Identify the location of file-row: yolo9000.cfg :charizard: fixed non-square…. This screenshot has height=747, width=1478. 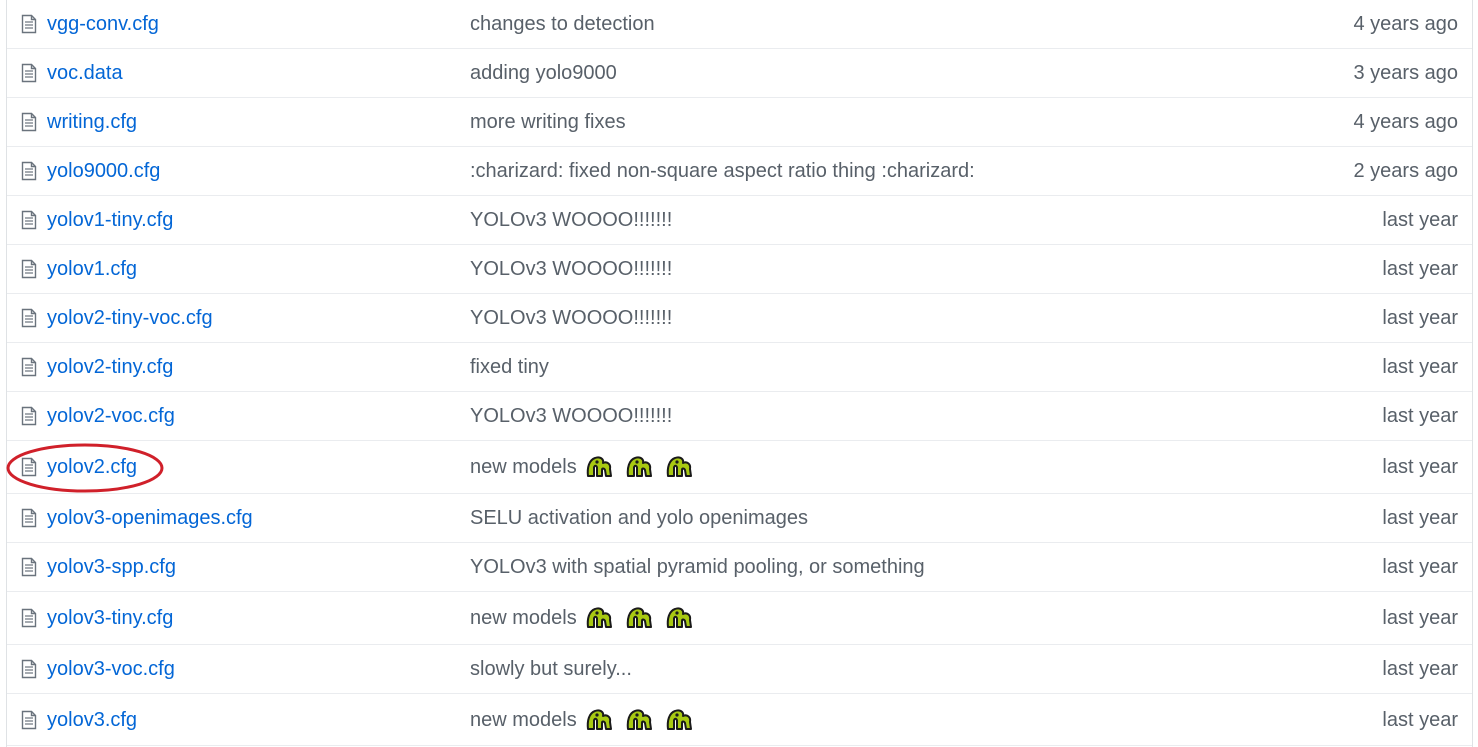
(739, 171).